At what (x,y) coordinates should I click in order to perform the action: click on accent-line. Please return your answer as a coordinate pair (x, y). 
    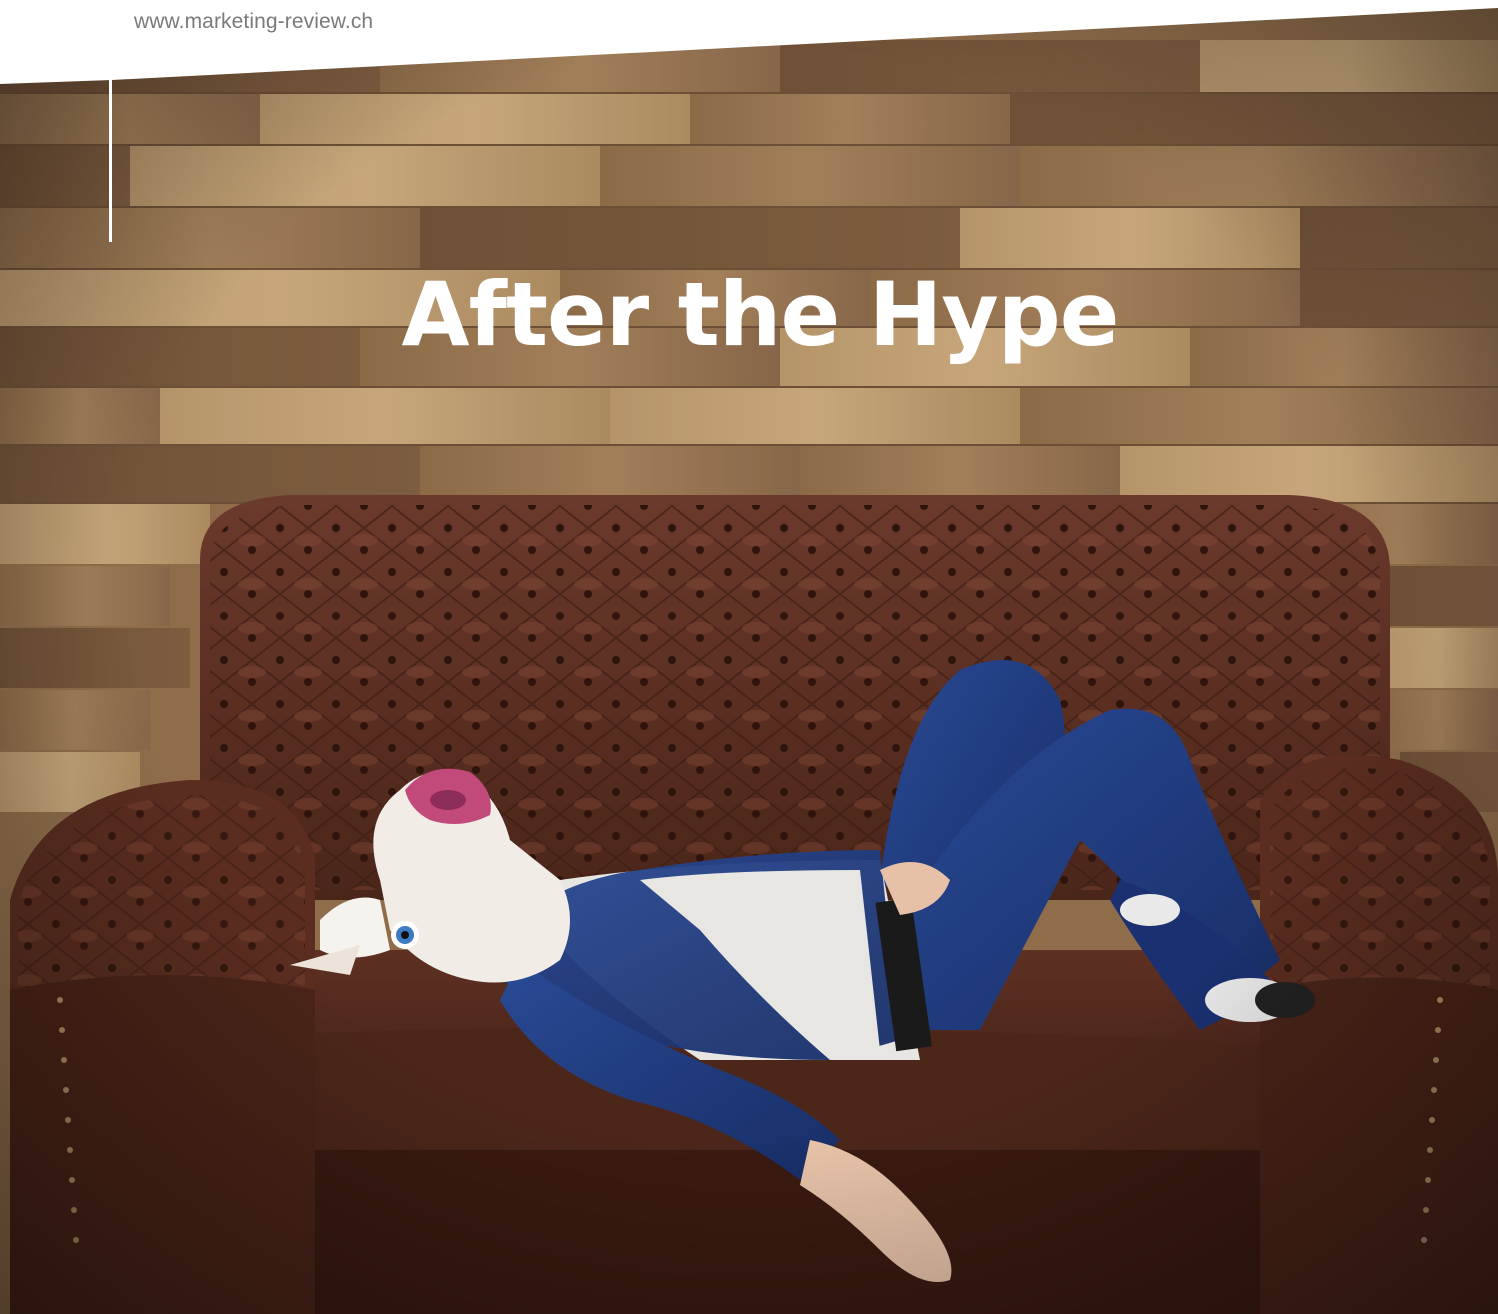
    Looking at the image, I should click on (110, 121).